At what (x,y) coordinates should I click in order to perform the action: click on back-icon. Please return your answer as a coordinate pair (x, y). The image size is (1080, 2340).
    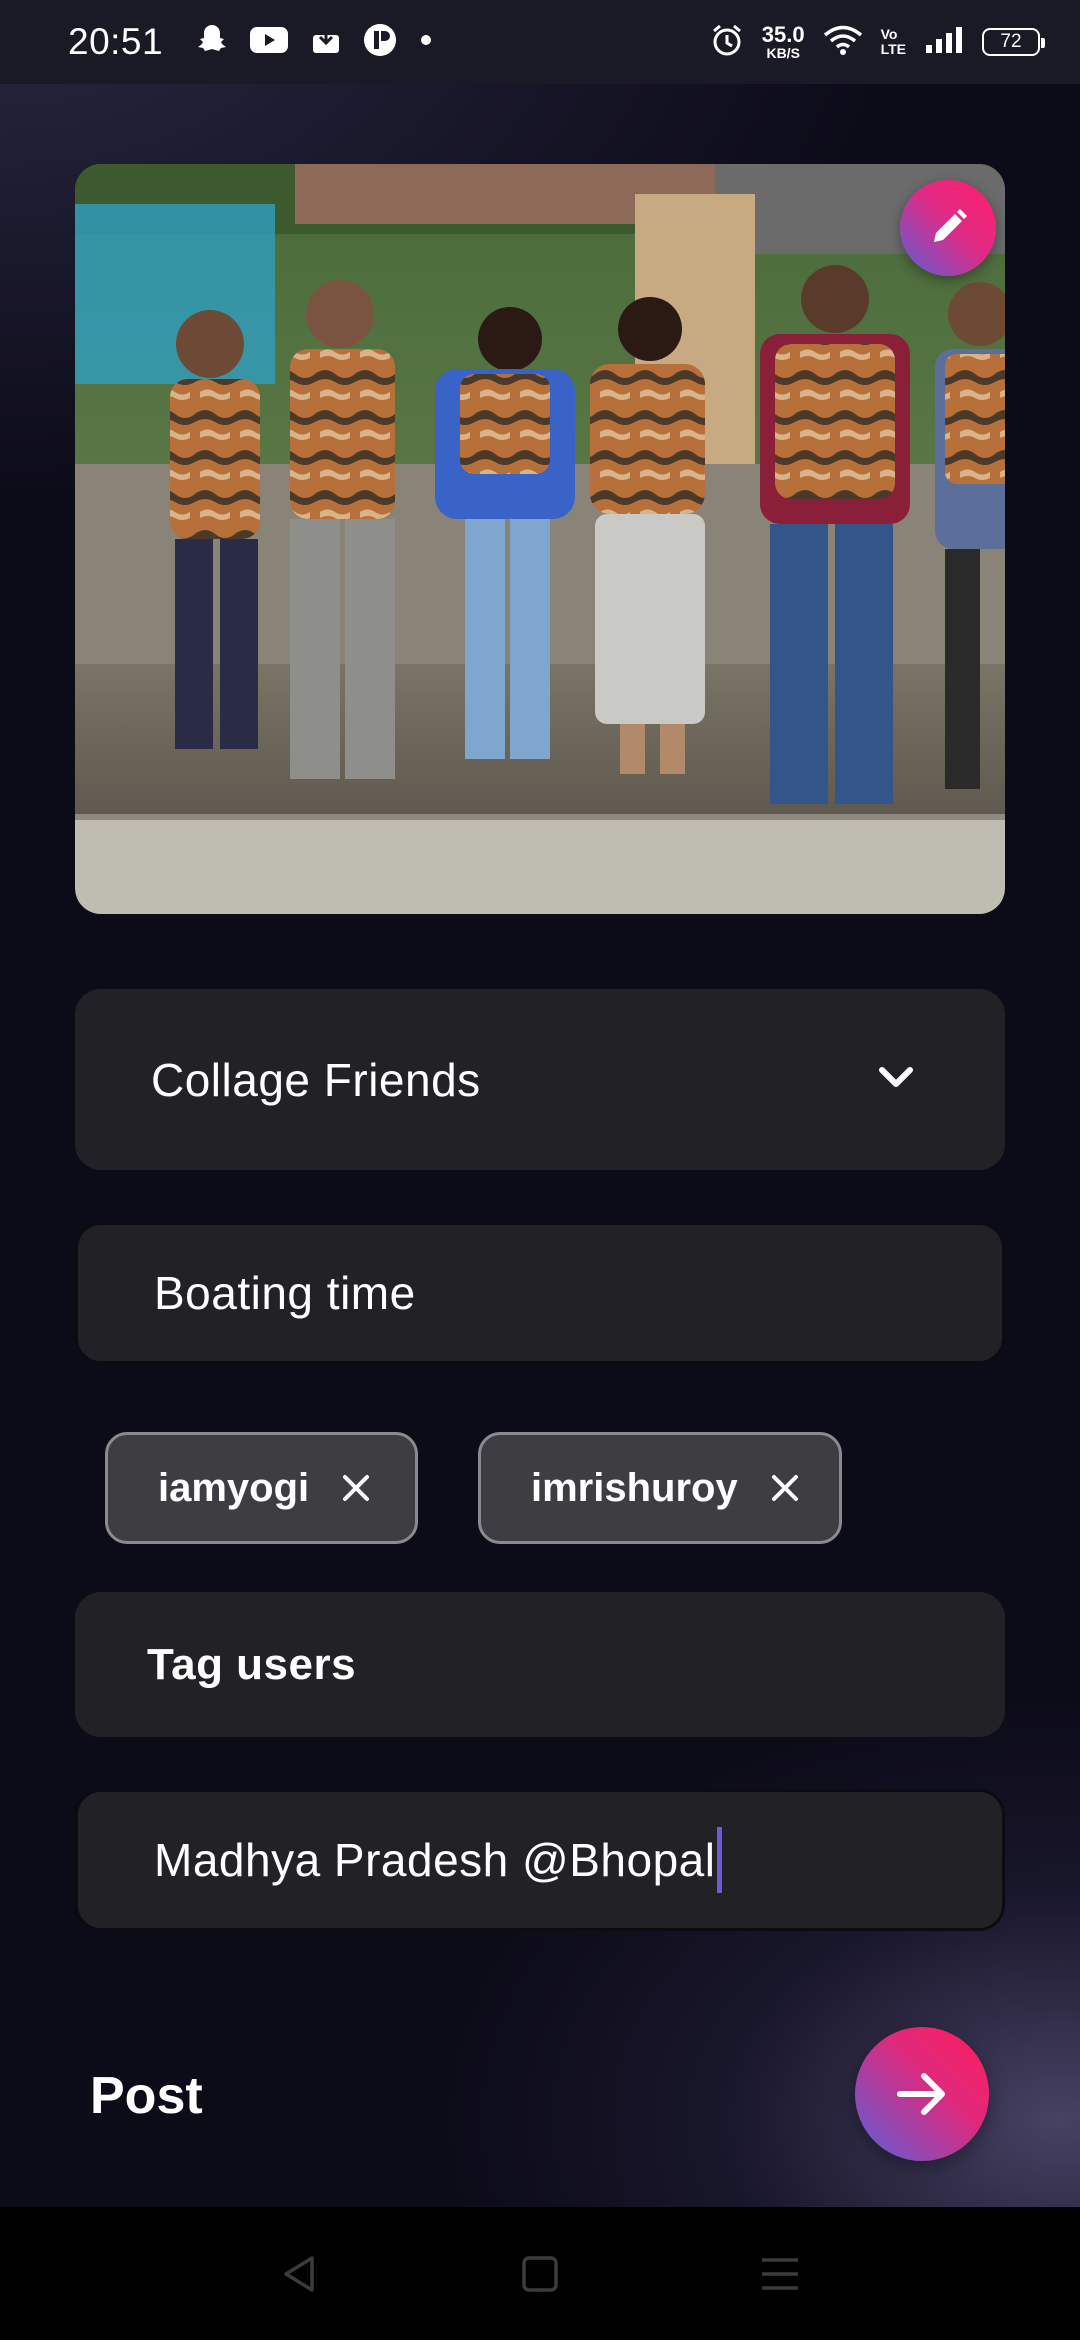
    Looking at the image, I should click on (300, 2274).